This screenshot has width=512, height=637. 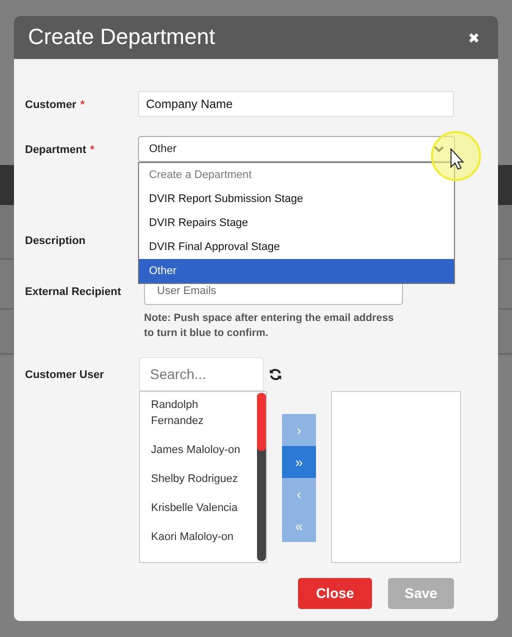 I want to click on note-text: Note: Push space after entering the email address to turn it blue to confirm., so click(x=269, y=326).